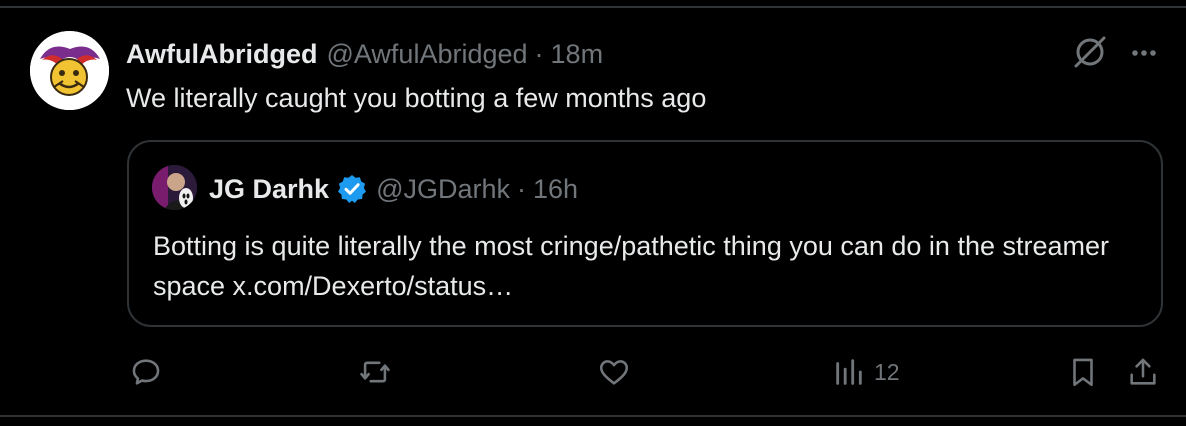 The image size is (1186, 426). Describe the element at coordinates (577, 54) in the screenshot. I see `tweet-time: 18m` at that location.